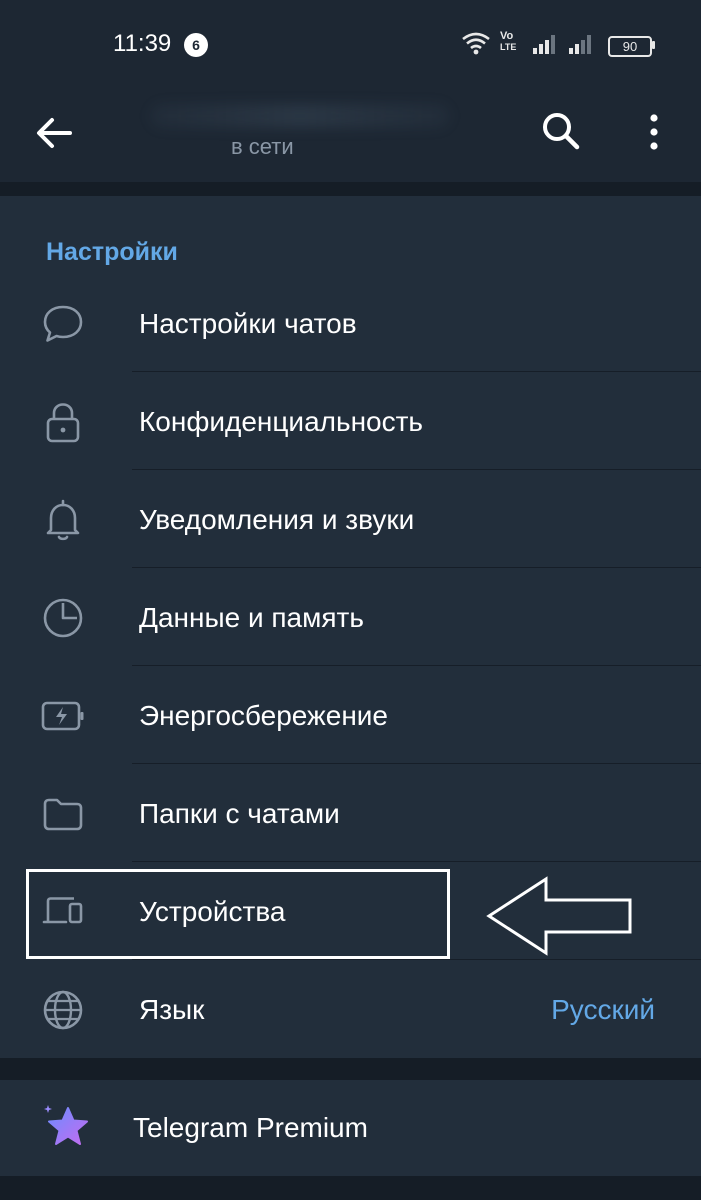 Image resolution: width=701 pixels, height=1200 pixels. What do you see at coordinates (603, 1009) in the screenshot?
I see `language-value: Русский` at bounding box center [603, 1009].